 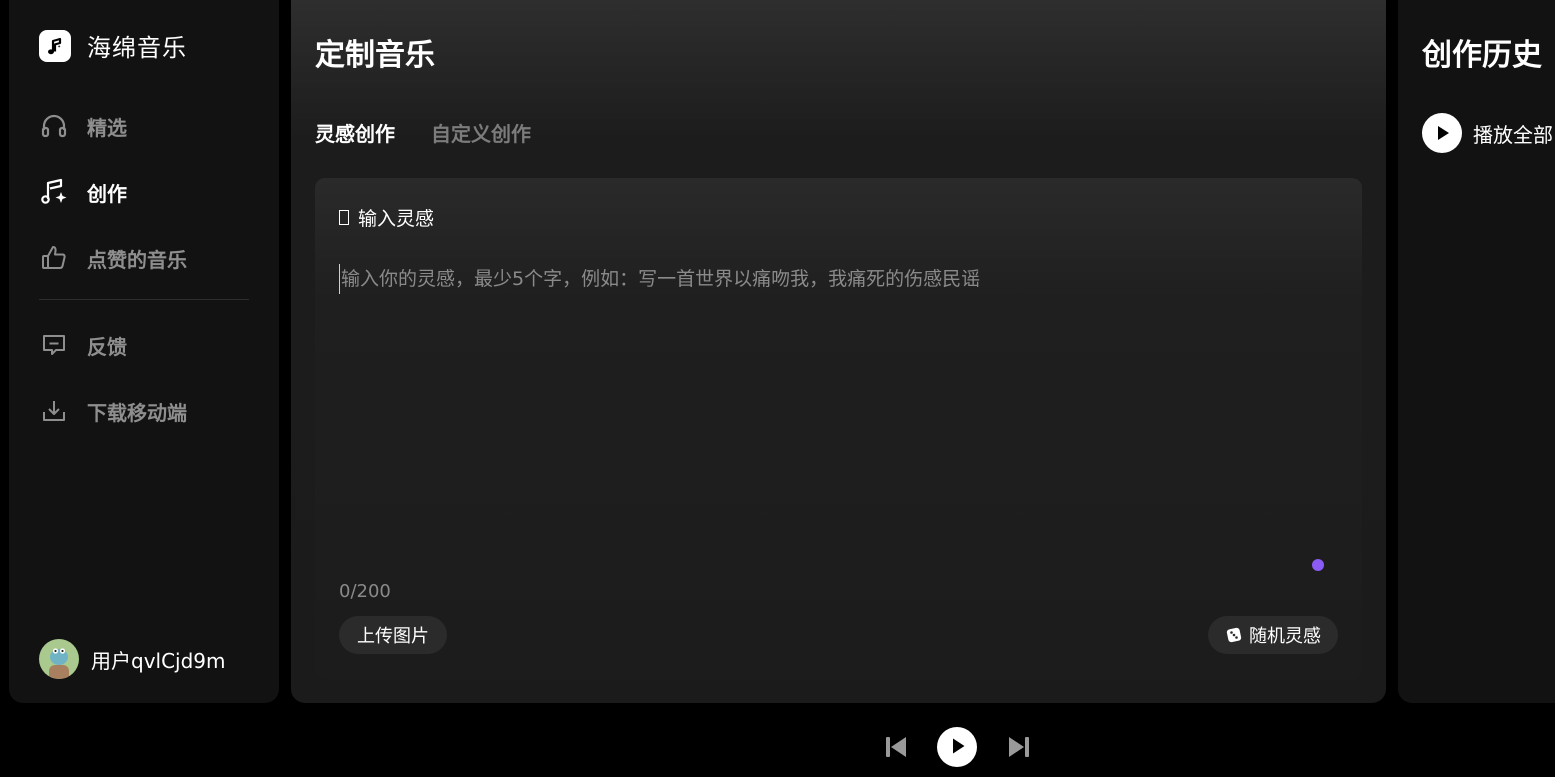 I want to click on brand: 海绵音乐, so click(x=113, y=45).